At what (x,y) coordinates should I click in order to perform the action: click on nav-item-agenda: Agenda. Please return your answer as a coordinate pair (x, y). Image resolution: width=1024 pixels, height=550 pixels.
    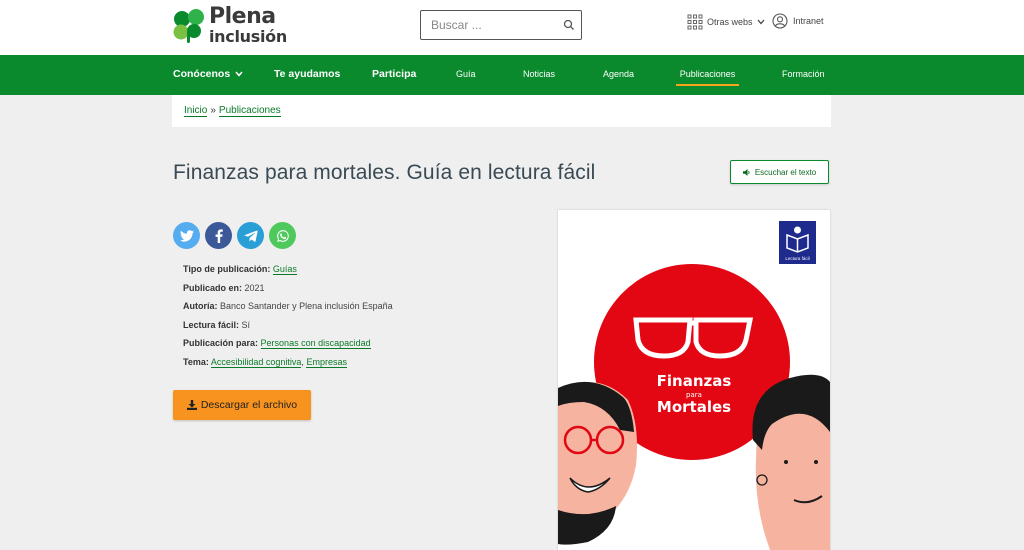
    Looking at the image, I should click on (618, 75).